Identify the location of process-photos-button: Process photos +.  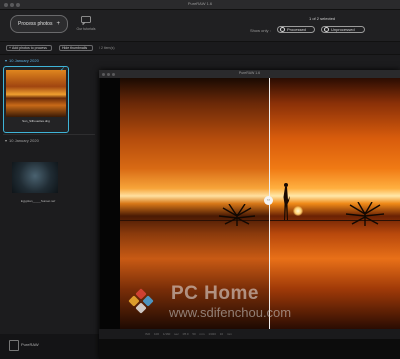
(39, 24).